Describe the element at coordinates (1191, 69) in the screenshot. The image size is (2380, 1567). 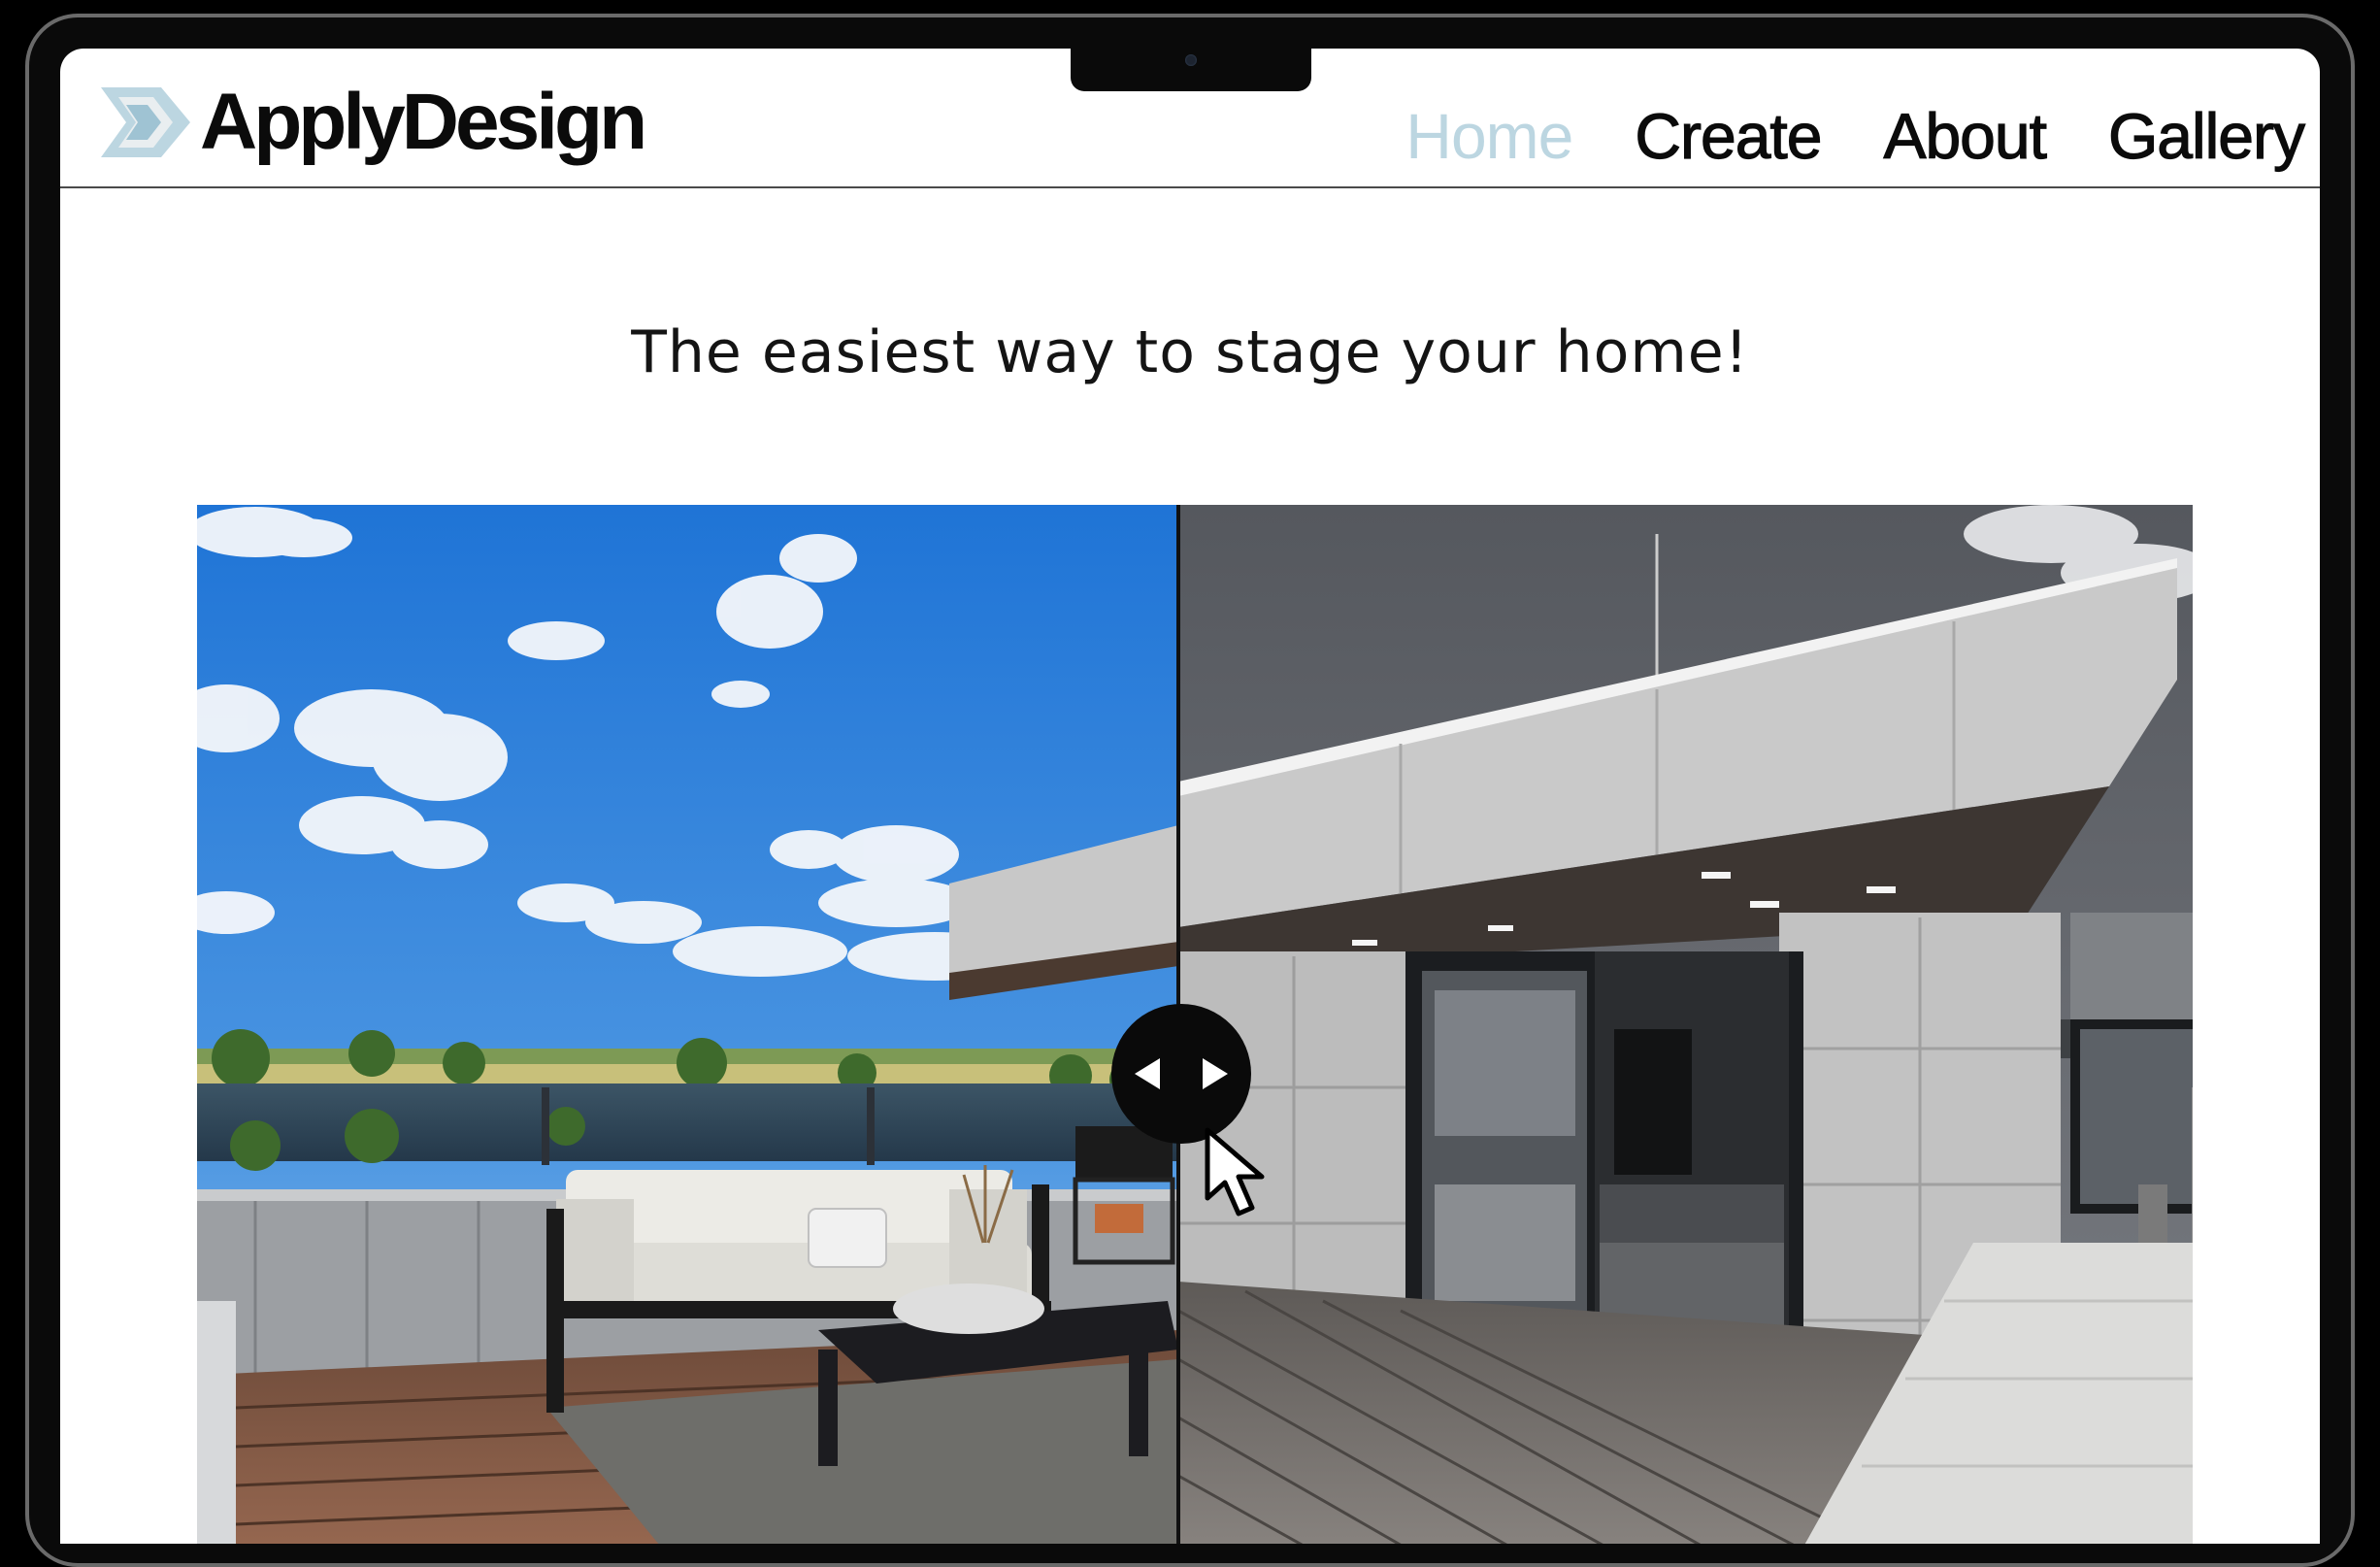
I see `camera-notch` at that location.